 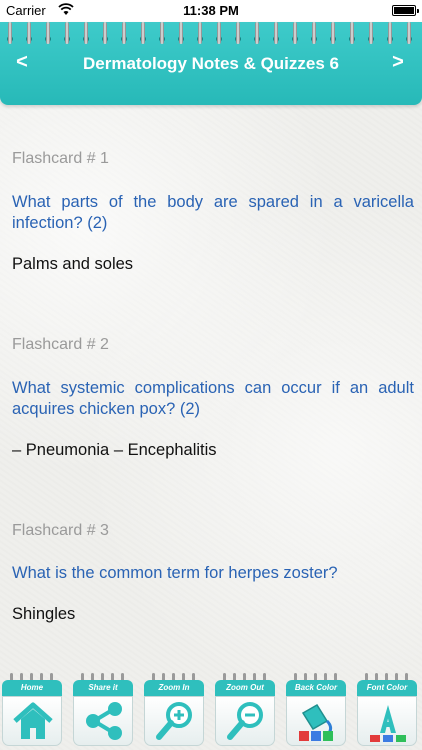 I want to click on font-color-icon, so click(x=388, y=723).